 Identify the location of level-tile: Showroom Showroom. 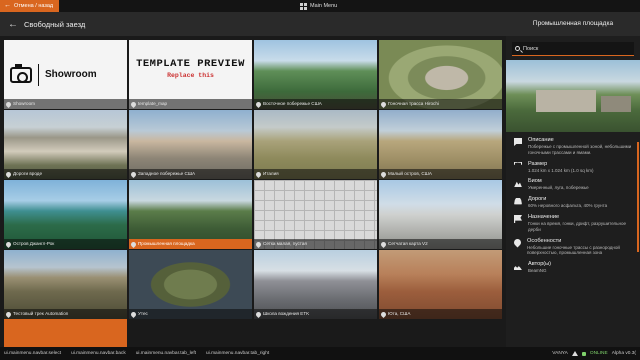
(65, 74).